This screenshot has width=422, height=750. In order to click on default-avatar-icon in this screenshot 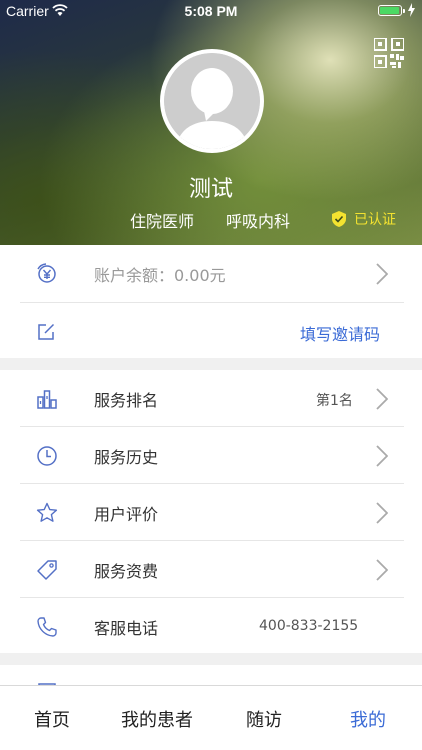, I will do `click(212, 101)`.